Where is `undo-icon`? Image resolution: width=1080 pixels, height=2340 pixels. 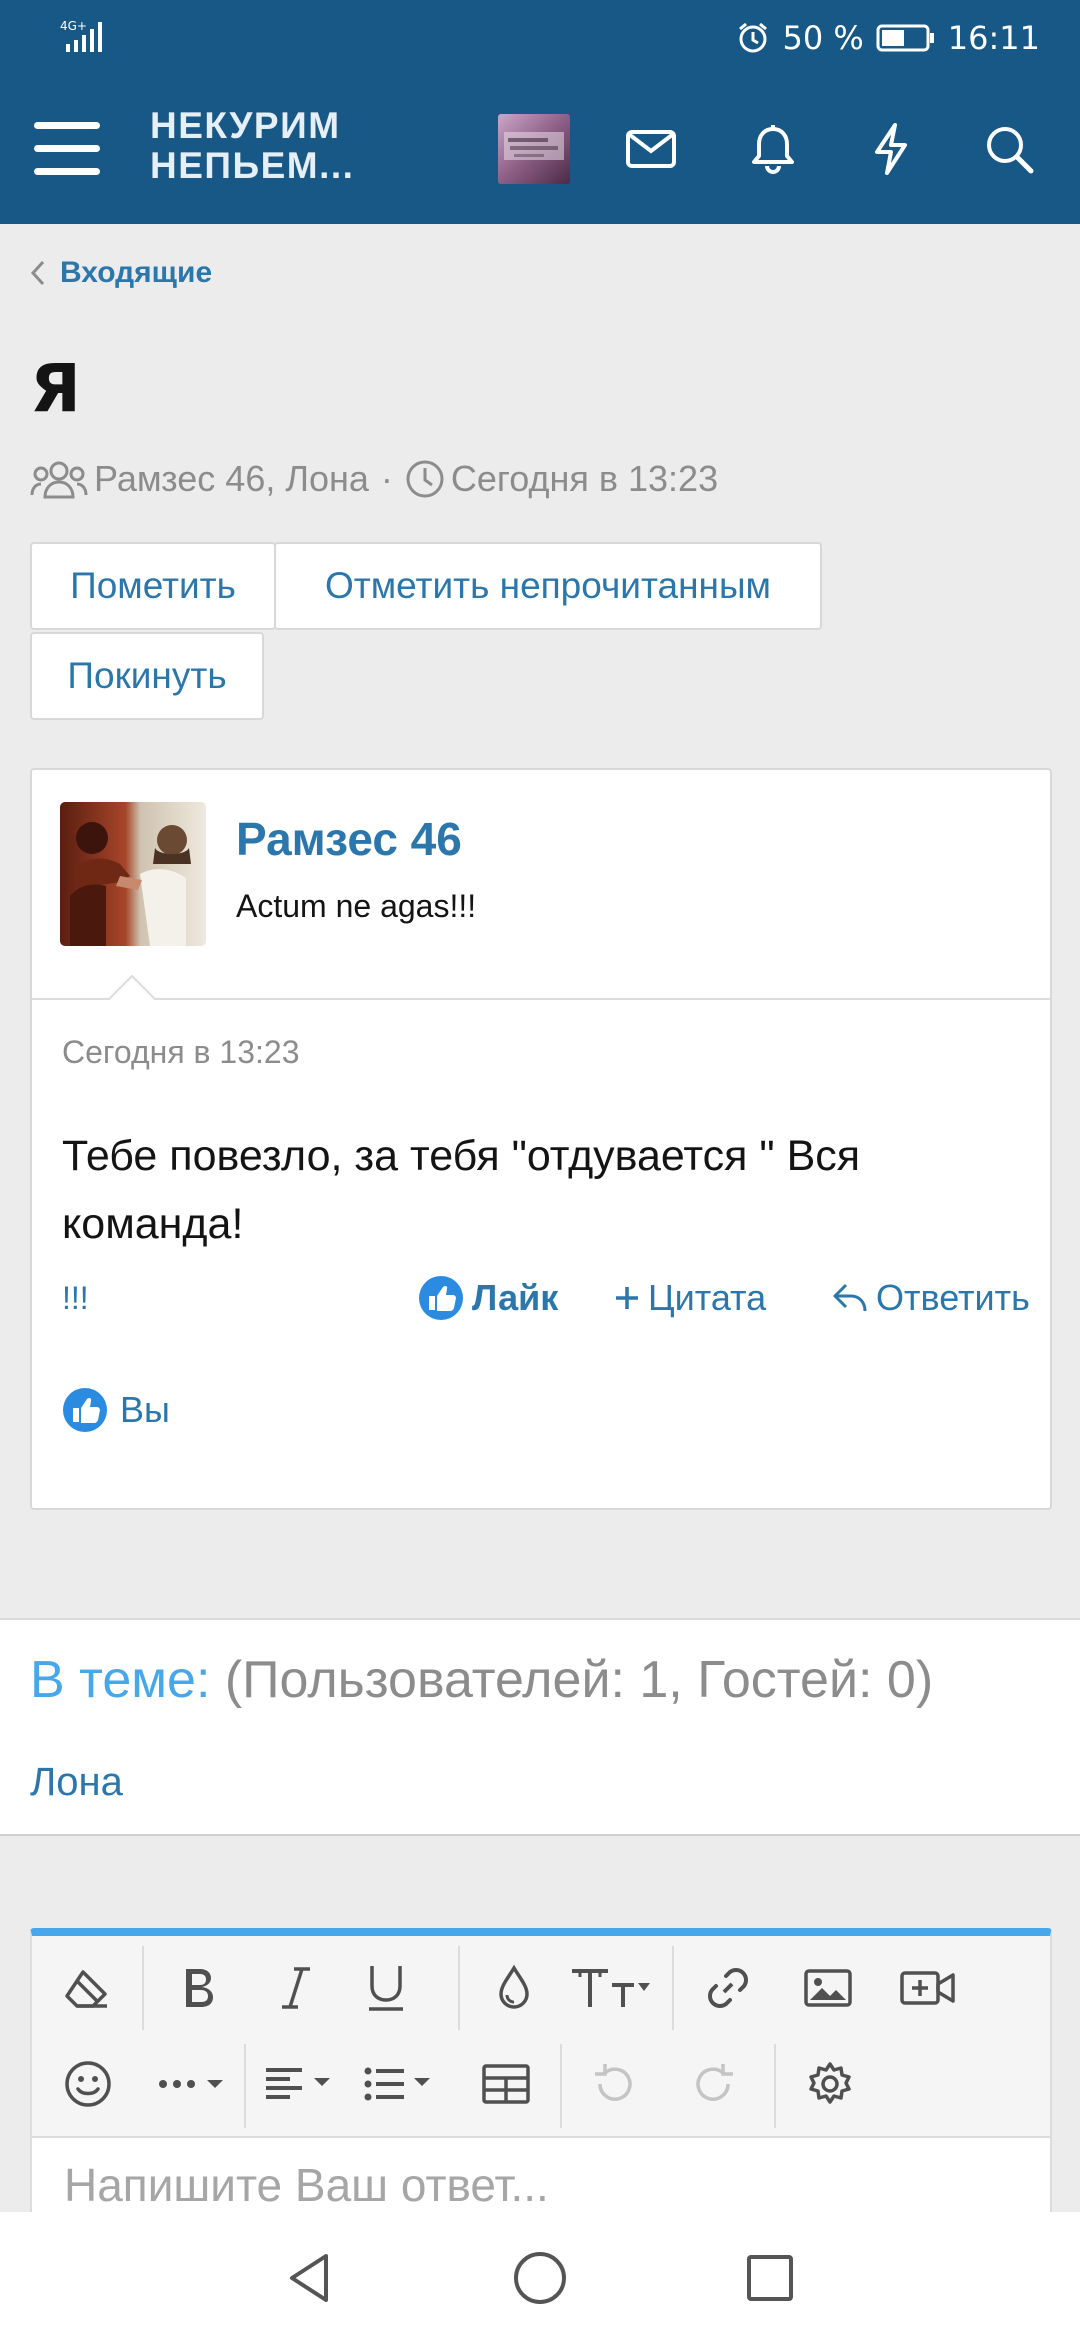
undo-icon is located at coordinates (614, 2084).